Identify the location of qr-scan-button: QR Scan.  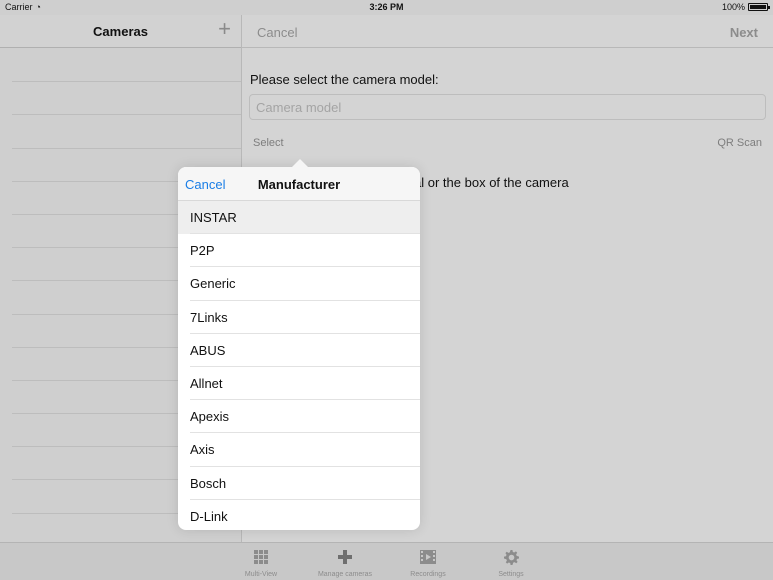
(739, 143).